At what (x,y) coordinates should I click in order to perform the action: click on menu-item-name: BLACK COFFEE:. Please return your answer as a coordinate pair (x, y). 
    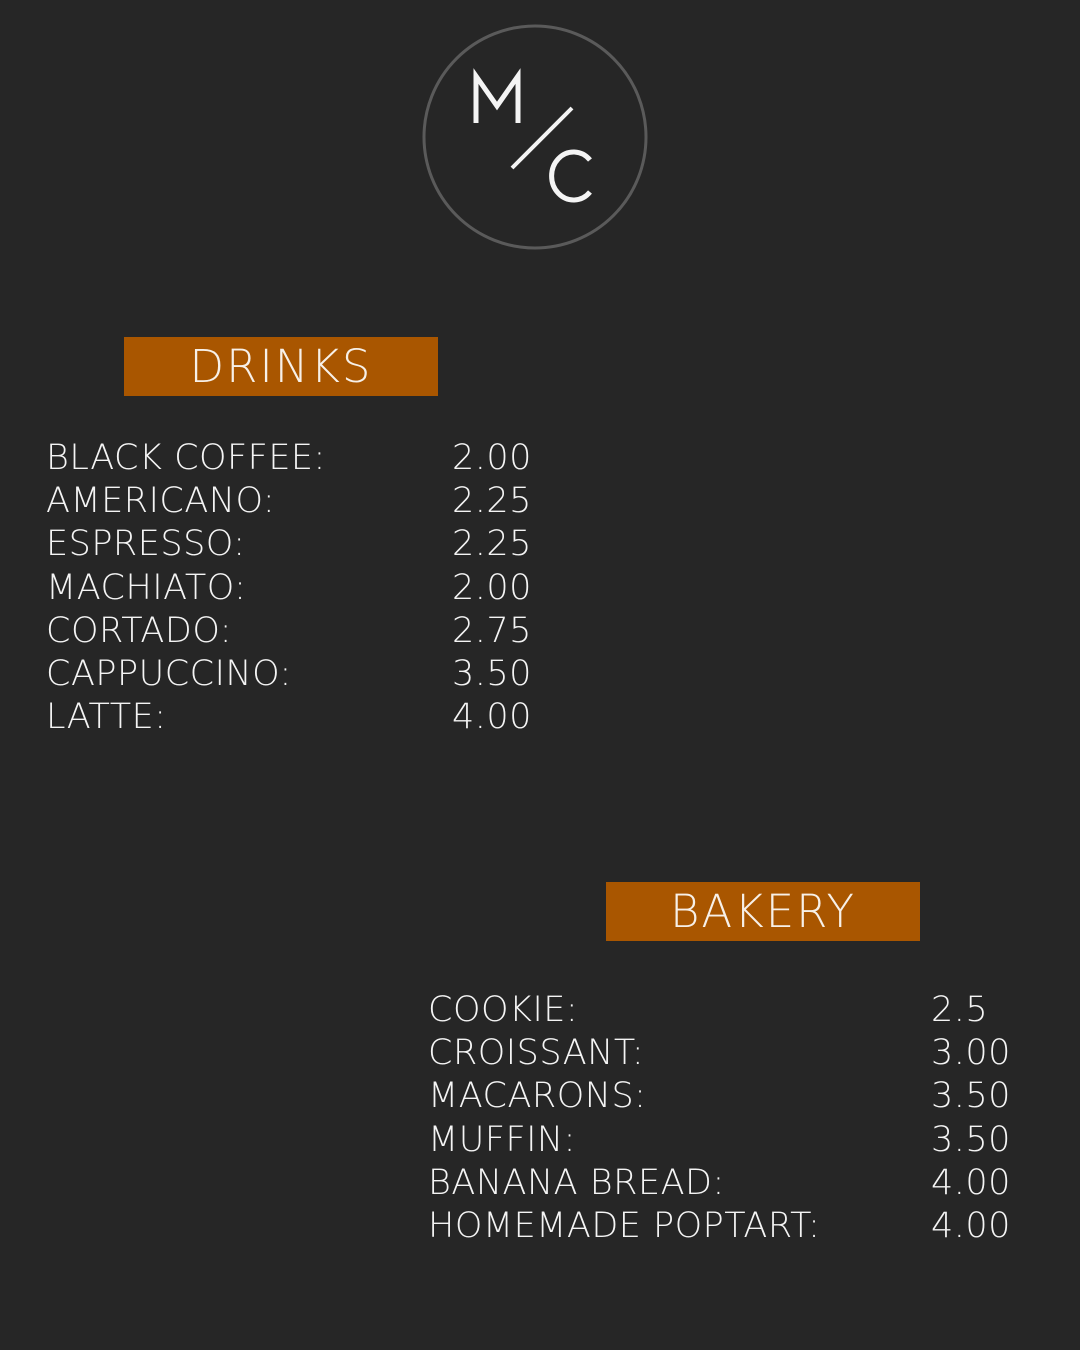
    Looking at the image, I should click on (186, 458).